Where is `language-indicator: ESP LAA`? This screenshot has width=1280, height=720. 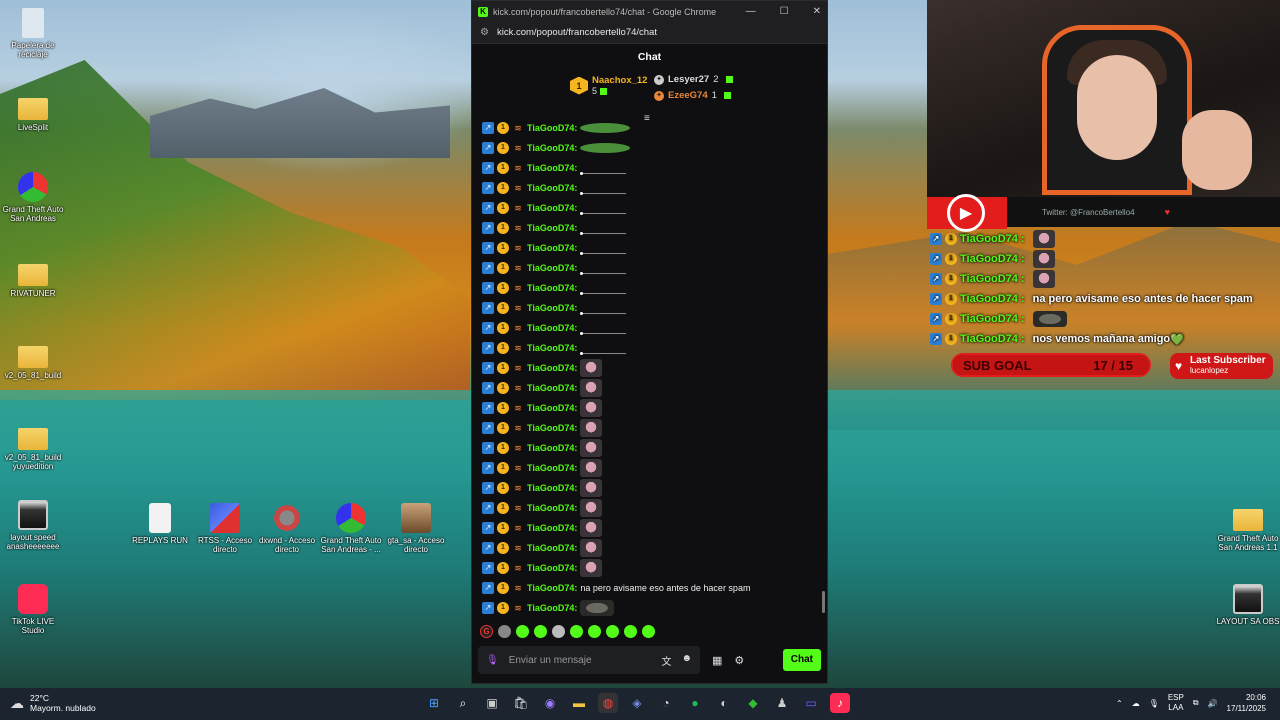 language-indicator: ESP LAA is located at coordinates (1176, 703).